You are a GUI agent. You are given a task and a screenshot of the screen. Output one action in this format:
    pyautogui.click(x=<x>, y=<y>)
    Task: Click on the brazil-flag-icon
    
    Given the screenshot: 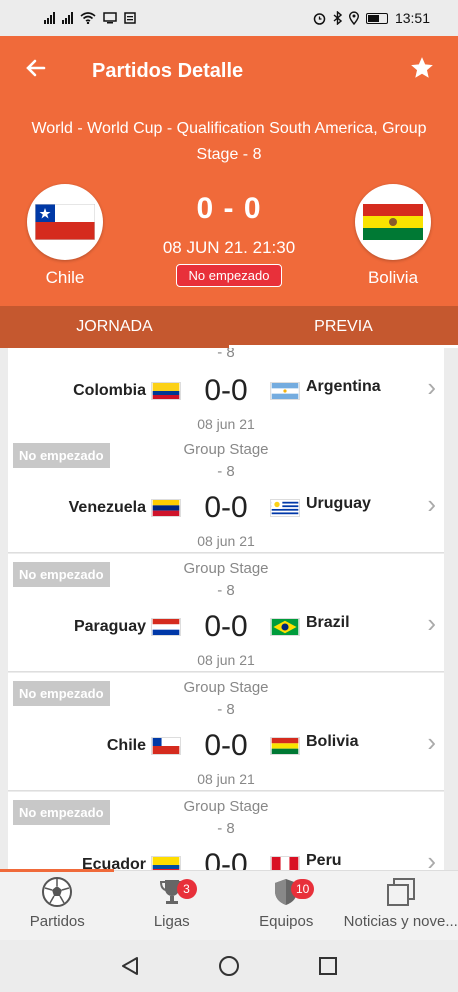 What is the action you would take?
    pyautogui.click(x=285, y=627)
    